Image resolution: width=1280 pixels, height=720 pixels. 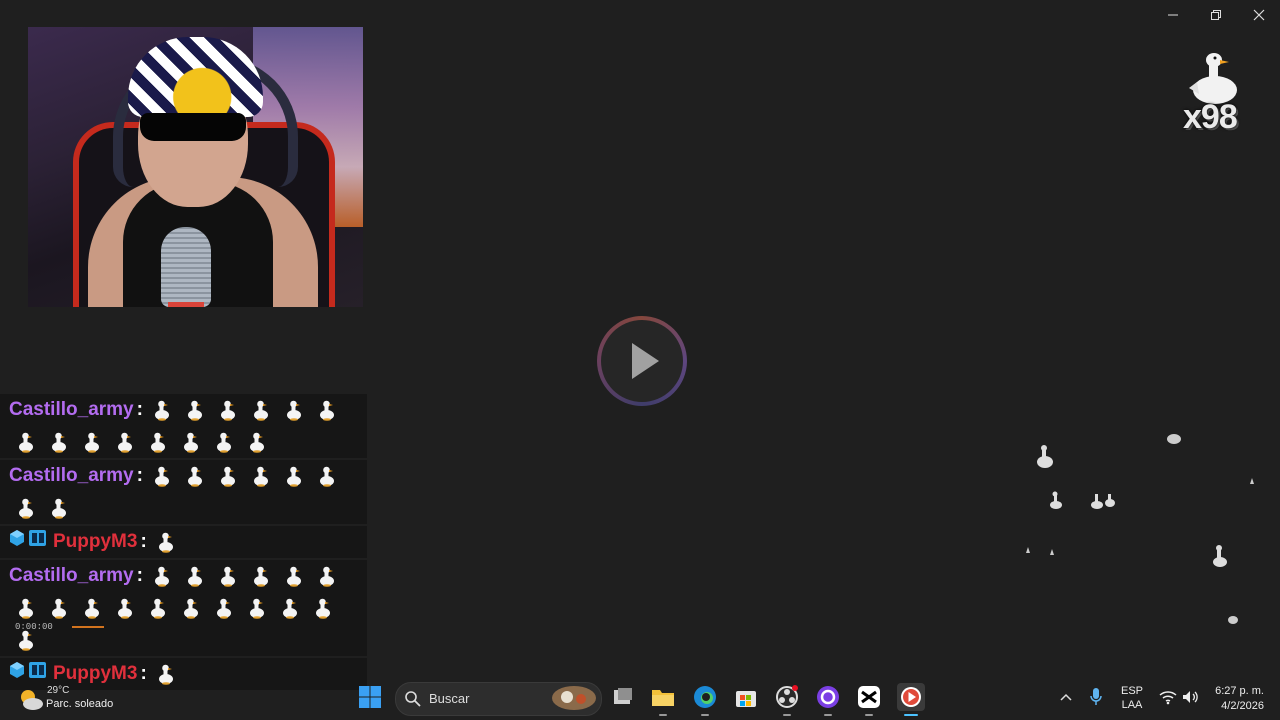 I want to click on chat-overlay: Castillo_army: Castillo_army: PuppyM3, so click(x=183, y=542).